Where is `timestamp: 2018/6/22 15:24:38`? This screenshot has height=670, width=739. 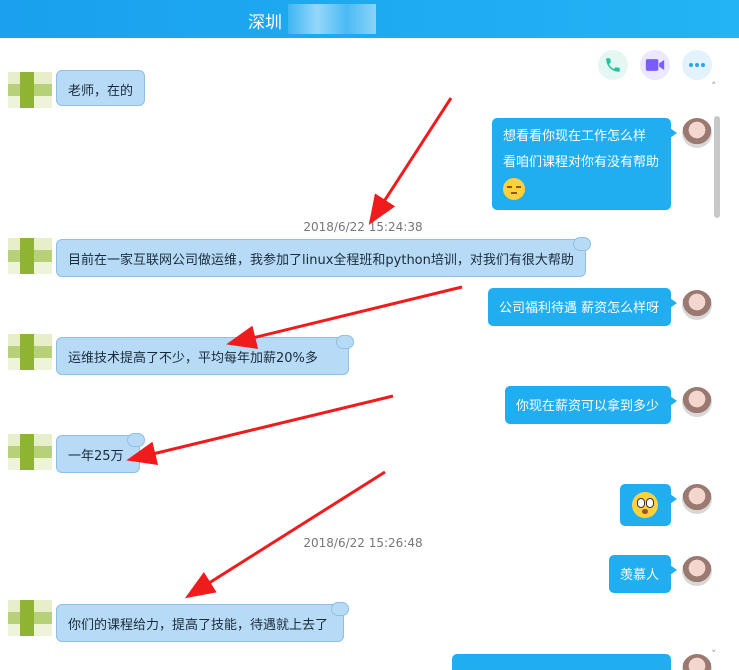 timestamp: 2018/6/22 15:24:38 is located at coordinates (363, 227).